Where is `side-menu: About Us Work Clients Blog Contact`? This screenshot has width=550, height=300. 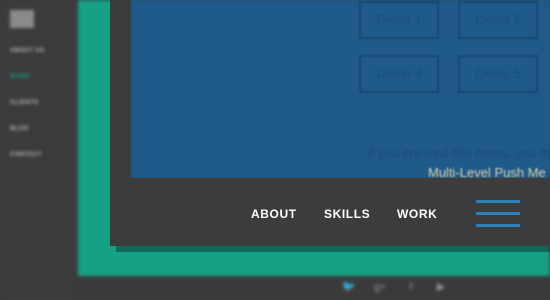 side-menu: About Us Work Clients Blog Contact is located at coordinates (39, 150).